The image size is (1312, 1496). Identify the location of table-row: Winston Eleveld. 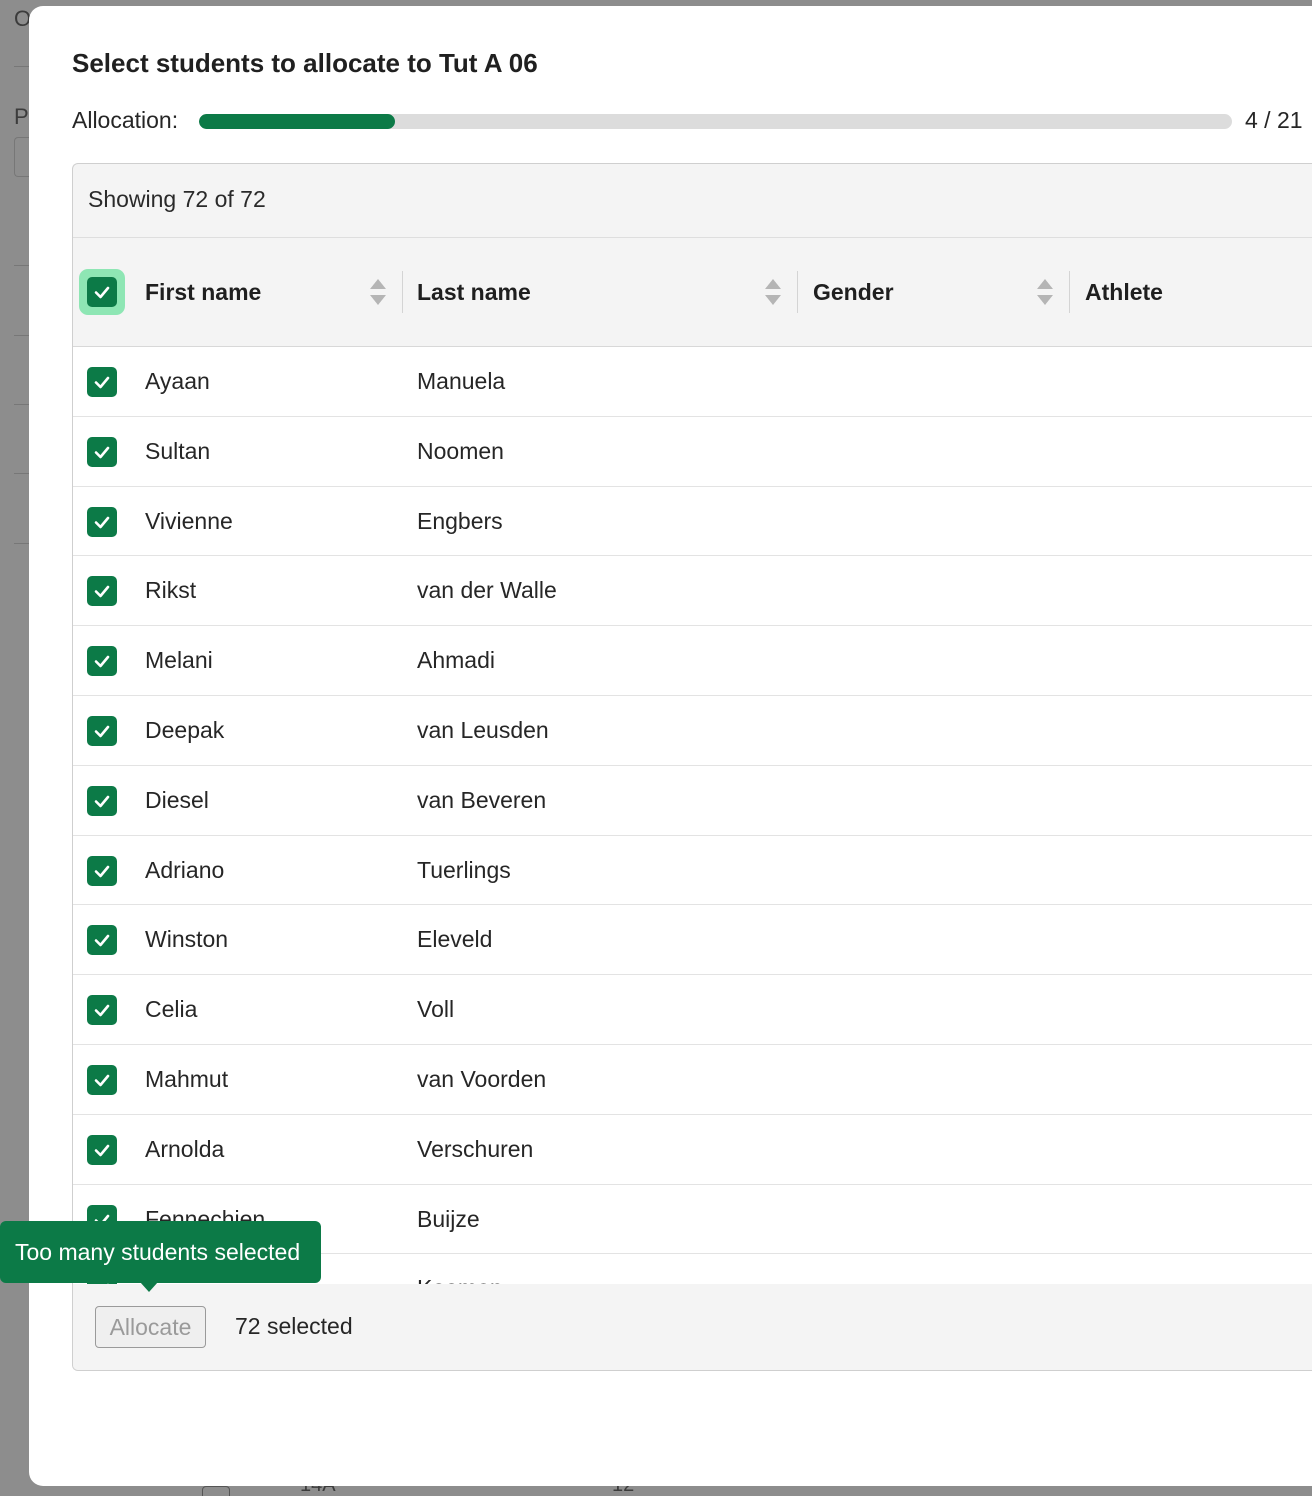
(692, 940).